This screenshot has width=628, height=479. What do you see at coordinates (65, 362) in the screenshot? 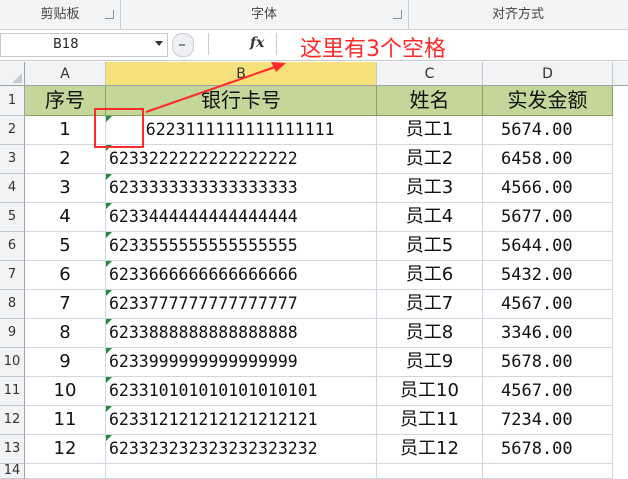
I see `seq-cell: 9` at bounding box center [65, 362].